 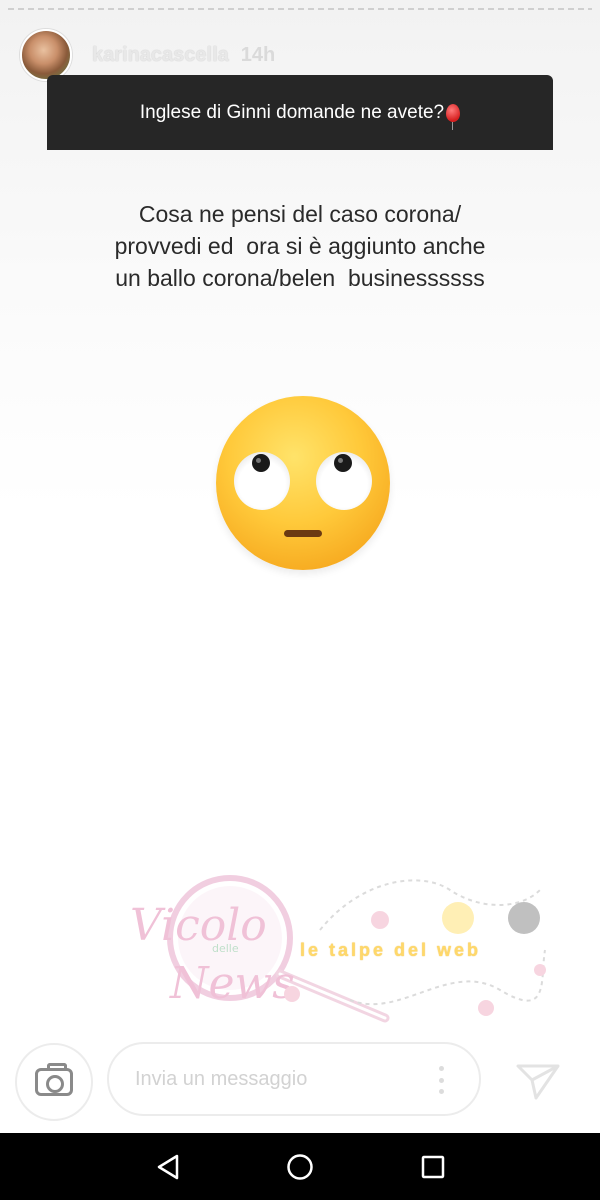 I want to click on more-vertical-icon, so click(x=441, y=1080).